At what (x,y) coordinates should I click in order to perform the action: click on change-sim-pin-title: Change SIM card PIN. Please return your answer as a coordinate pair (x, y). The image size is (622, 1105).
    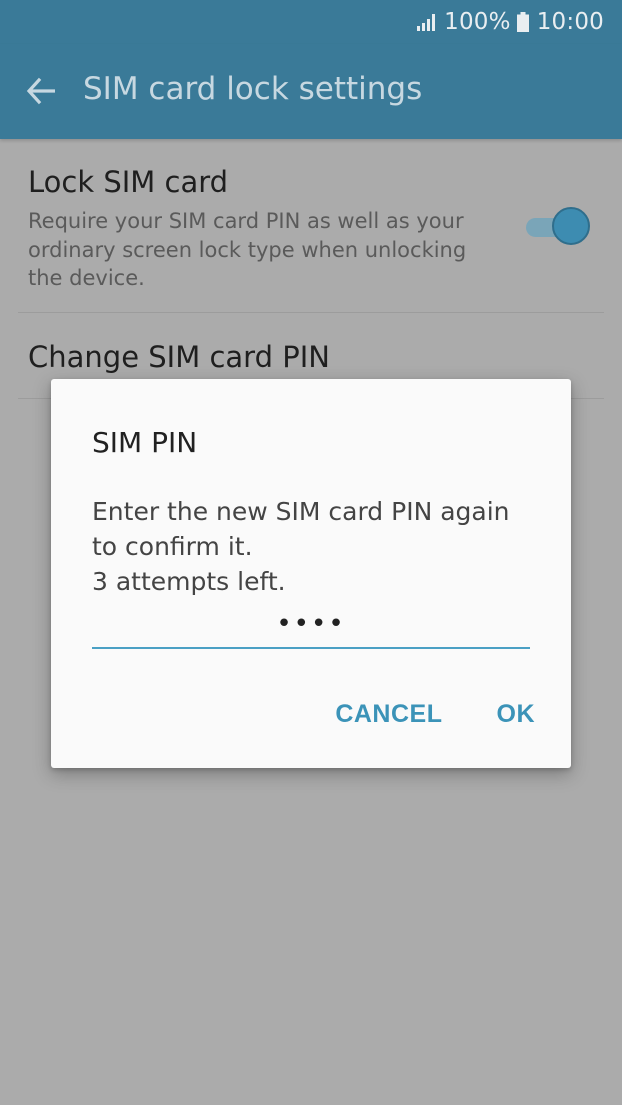
    Looking at the image, I should click on (179, 357).